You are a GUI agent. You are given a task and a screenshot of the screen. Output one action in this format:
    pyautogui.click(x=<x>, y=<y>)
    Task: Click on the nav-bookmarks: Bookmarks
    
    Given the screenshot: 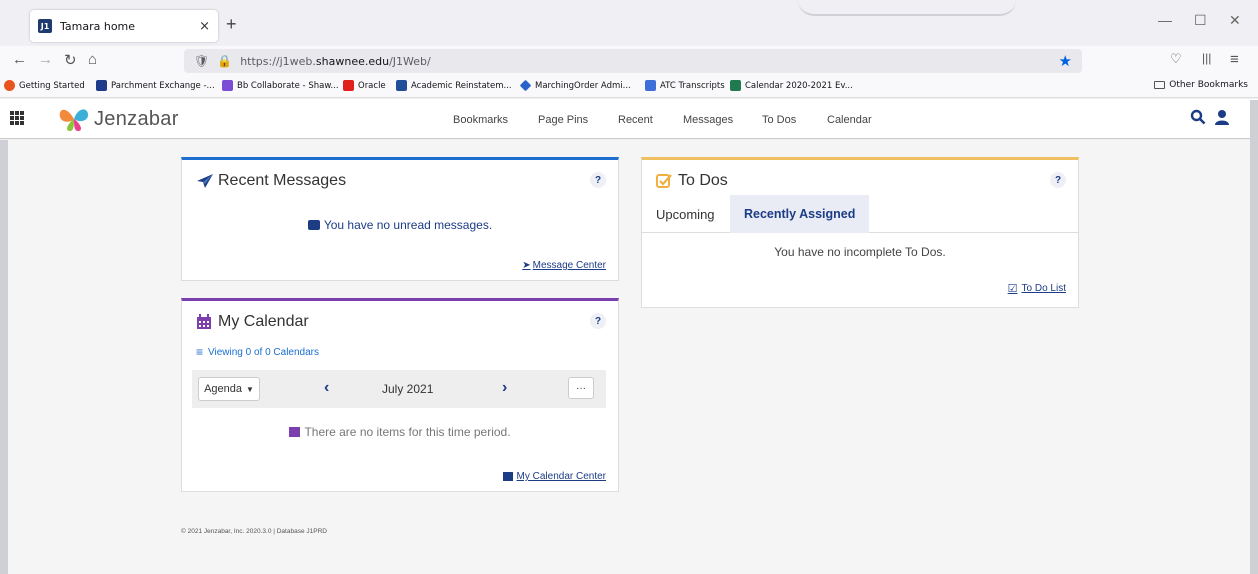 What is the action you would take?
    pyautogui.click(x=480, y=120)
    